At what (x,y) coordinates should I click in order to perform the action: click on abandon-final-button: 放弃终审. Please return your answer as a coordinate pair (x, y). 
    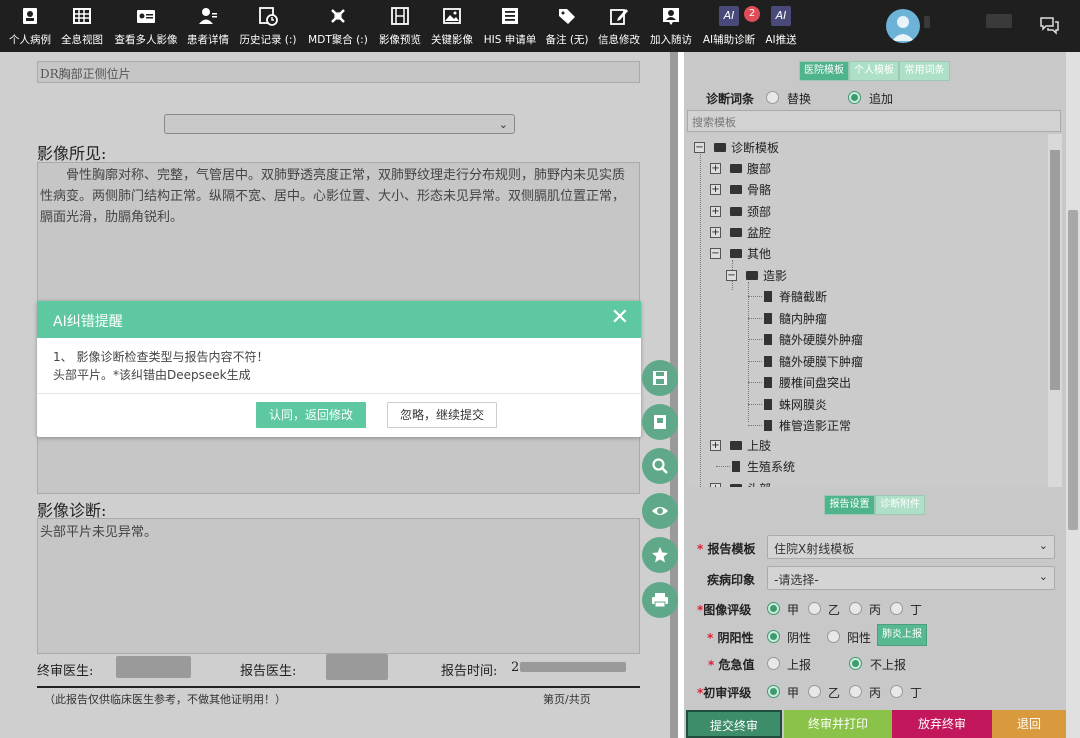
    Looking at the image, I should click on (942, 724).